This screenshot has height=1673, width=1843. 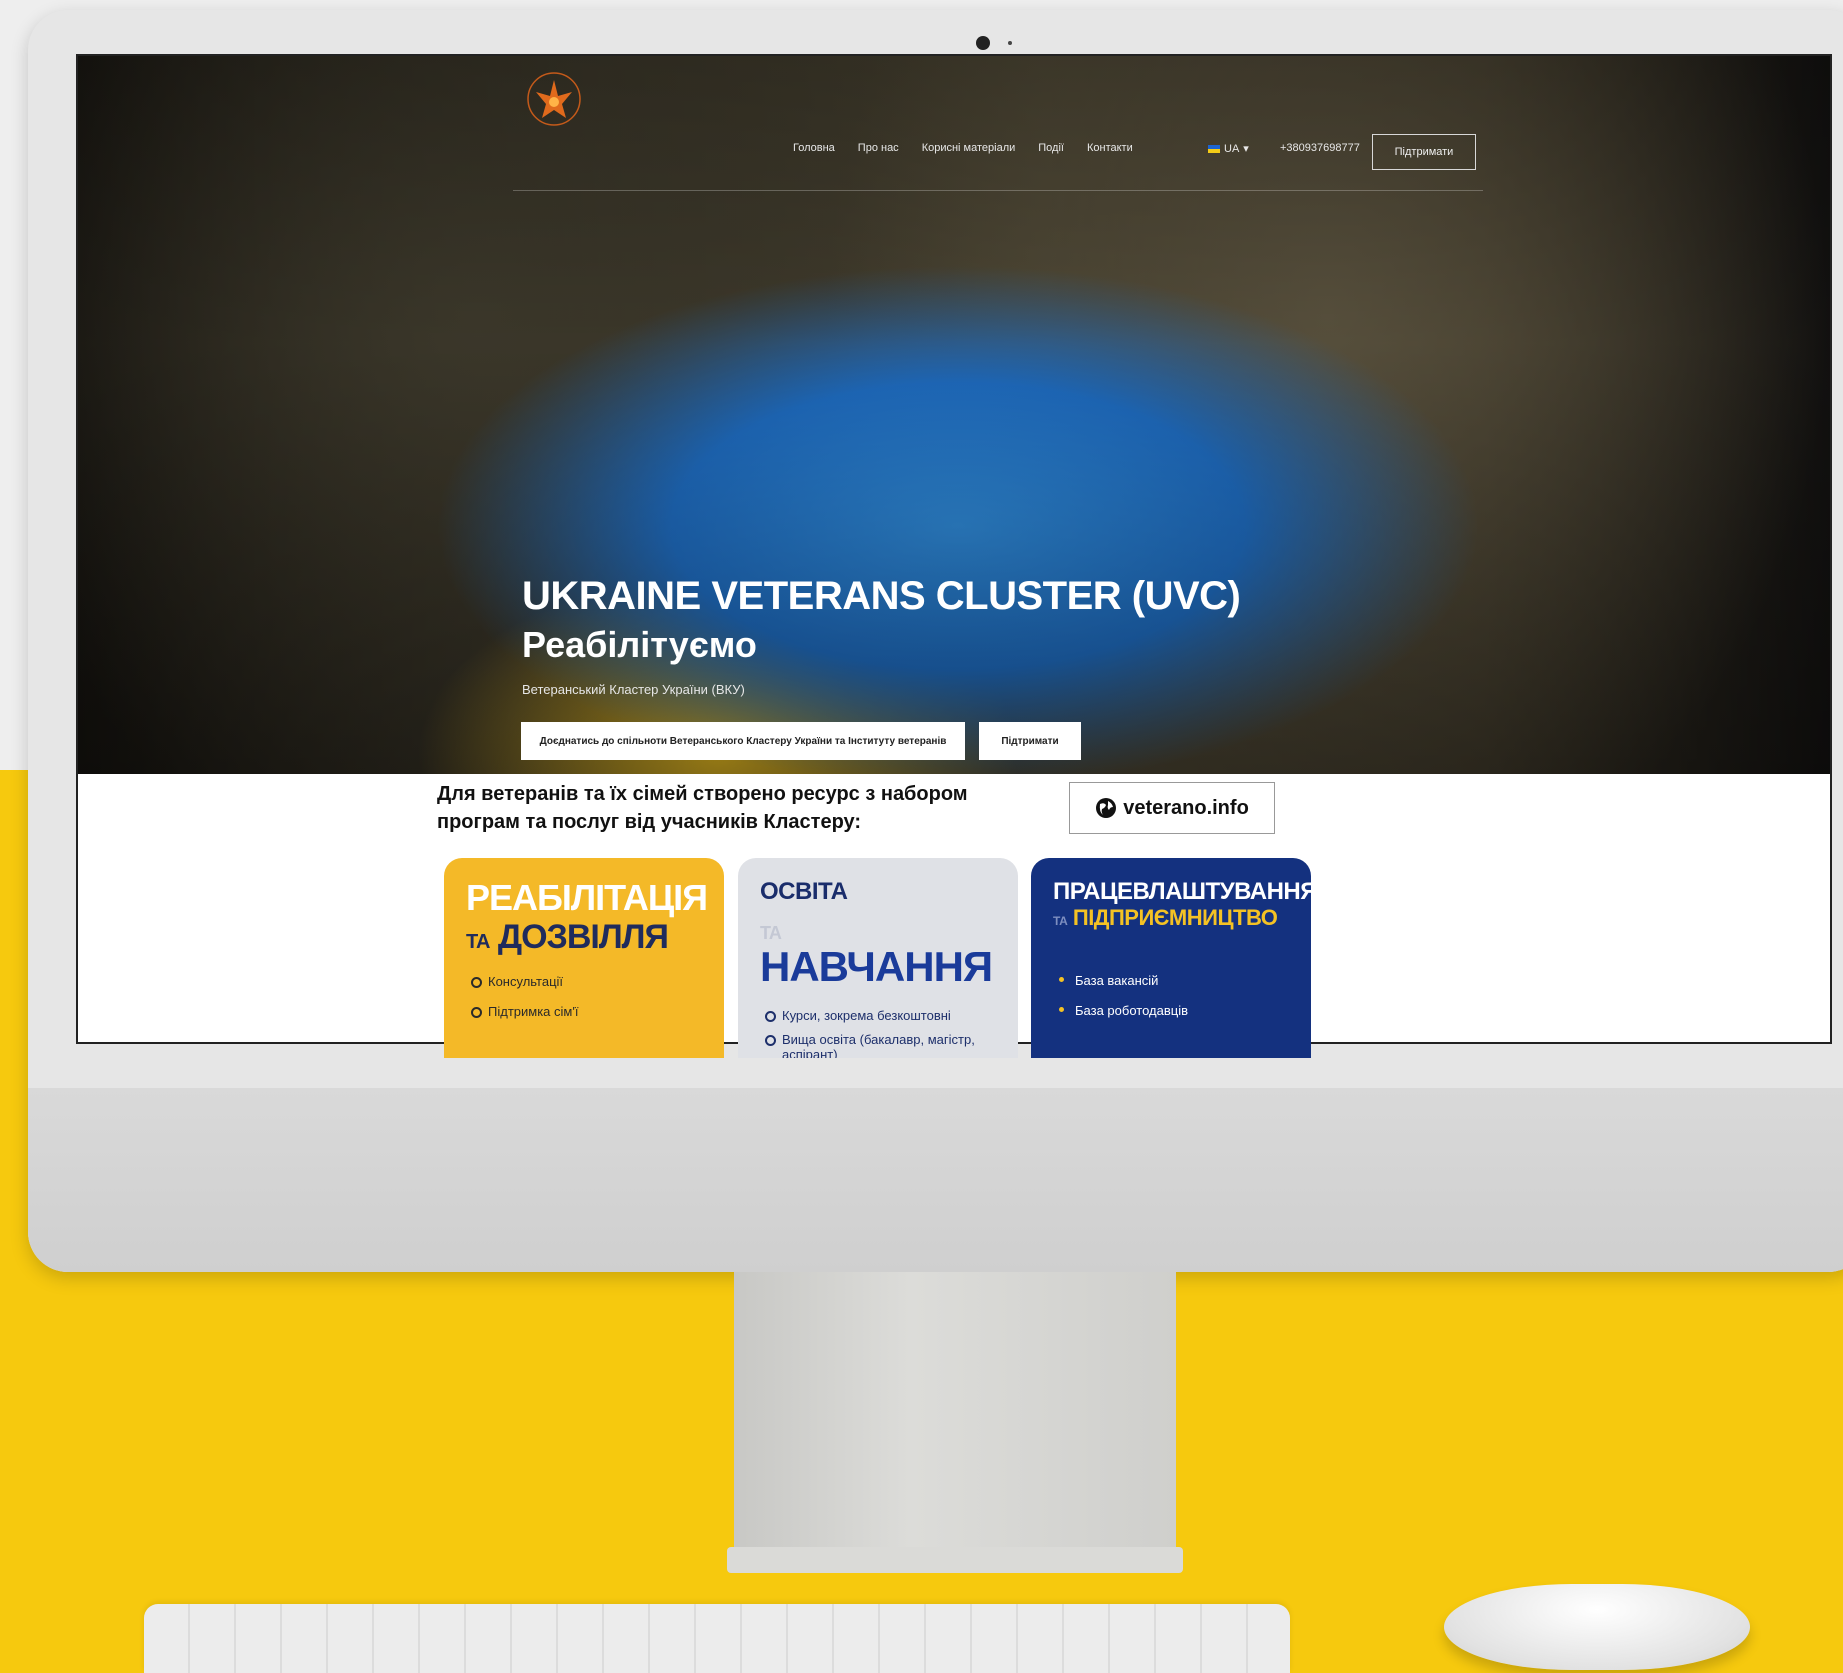 I want to click on imac-stand-base, so click(x=955, y=1560).